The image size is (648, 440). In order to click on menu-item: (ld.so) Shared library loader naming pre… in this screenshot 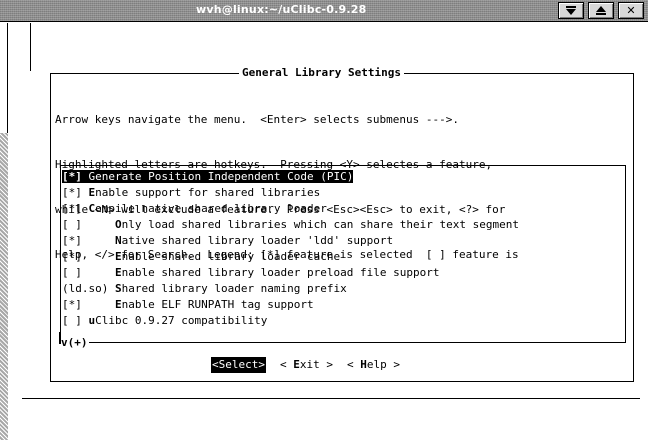, I will do `click(342, 289)`.